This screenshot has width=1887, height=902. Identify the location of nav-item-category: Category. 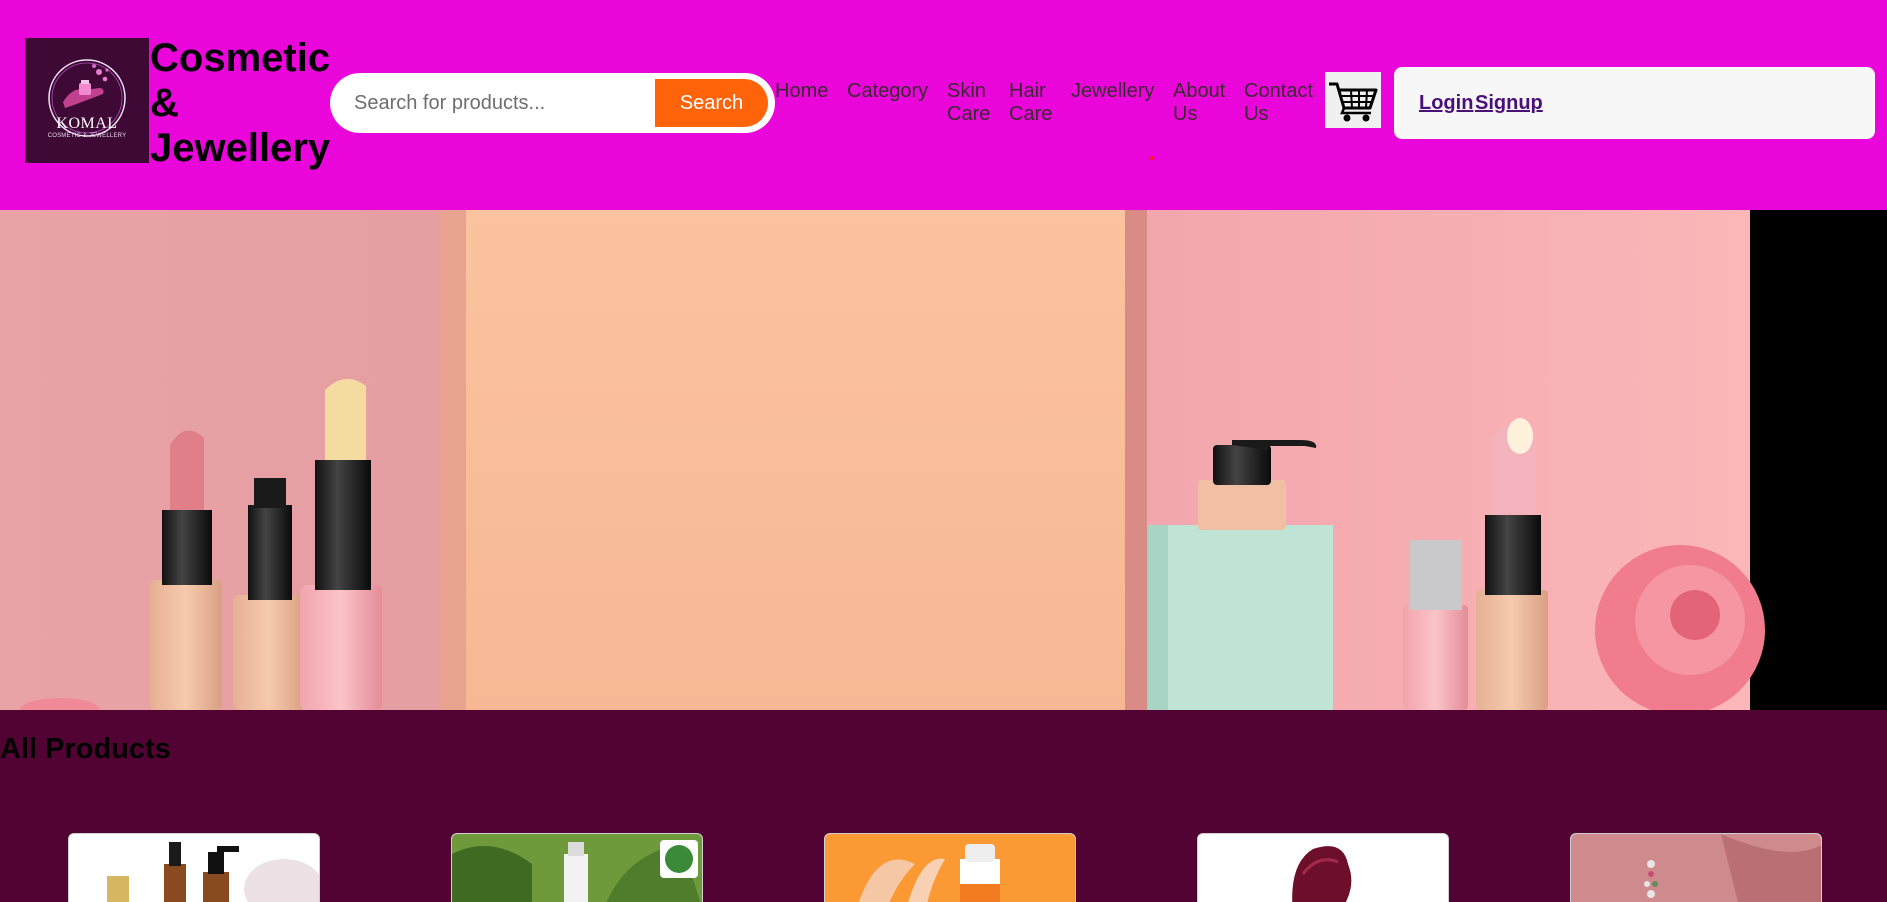
(889, 91).